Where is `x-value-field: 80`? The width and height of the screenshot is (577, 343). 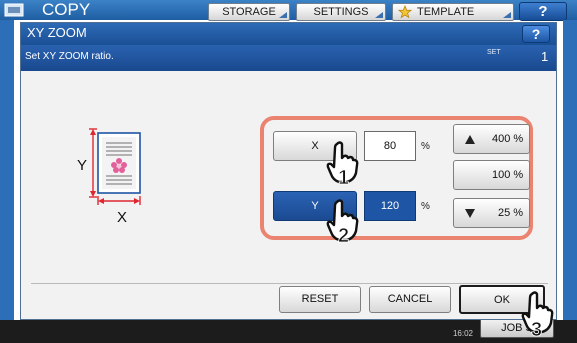 x-value-field: 80 is located at coordinates (390, 146).